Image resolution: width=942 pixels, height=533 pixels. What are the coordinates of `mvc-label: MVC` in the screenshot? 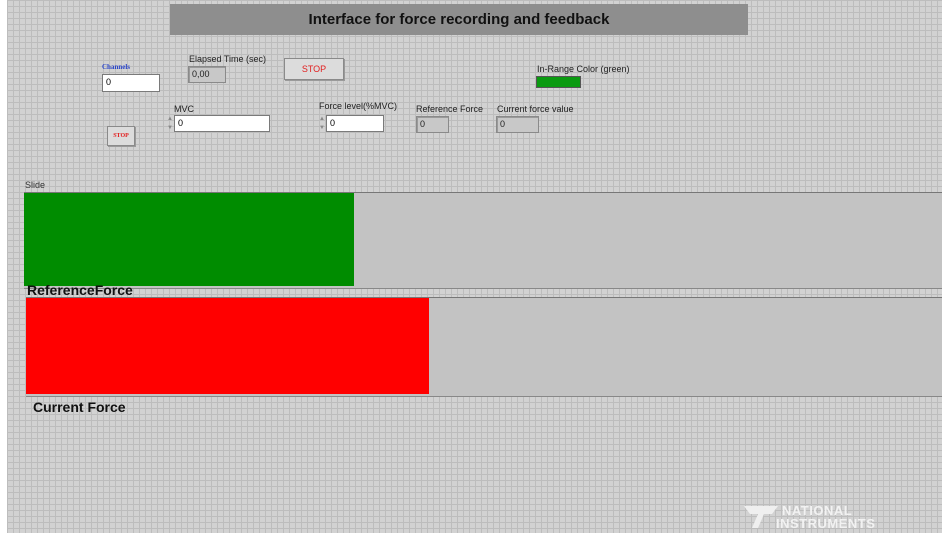 It's located at (184, 109).